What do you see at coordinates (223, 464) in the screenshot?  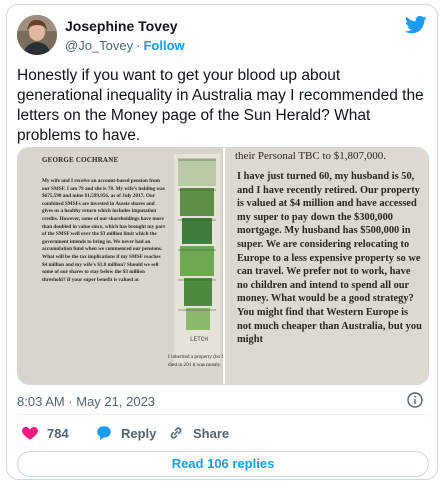 I see `read-replies-button: Read 106 replies` at bounding box center [223, 464].